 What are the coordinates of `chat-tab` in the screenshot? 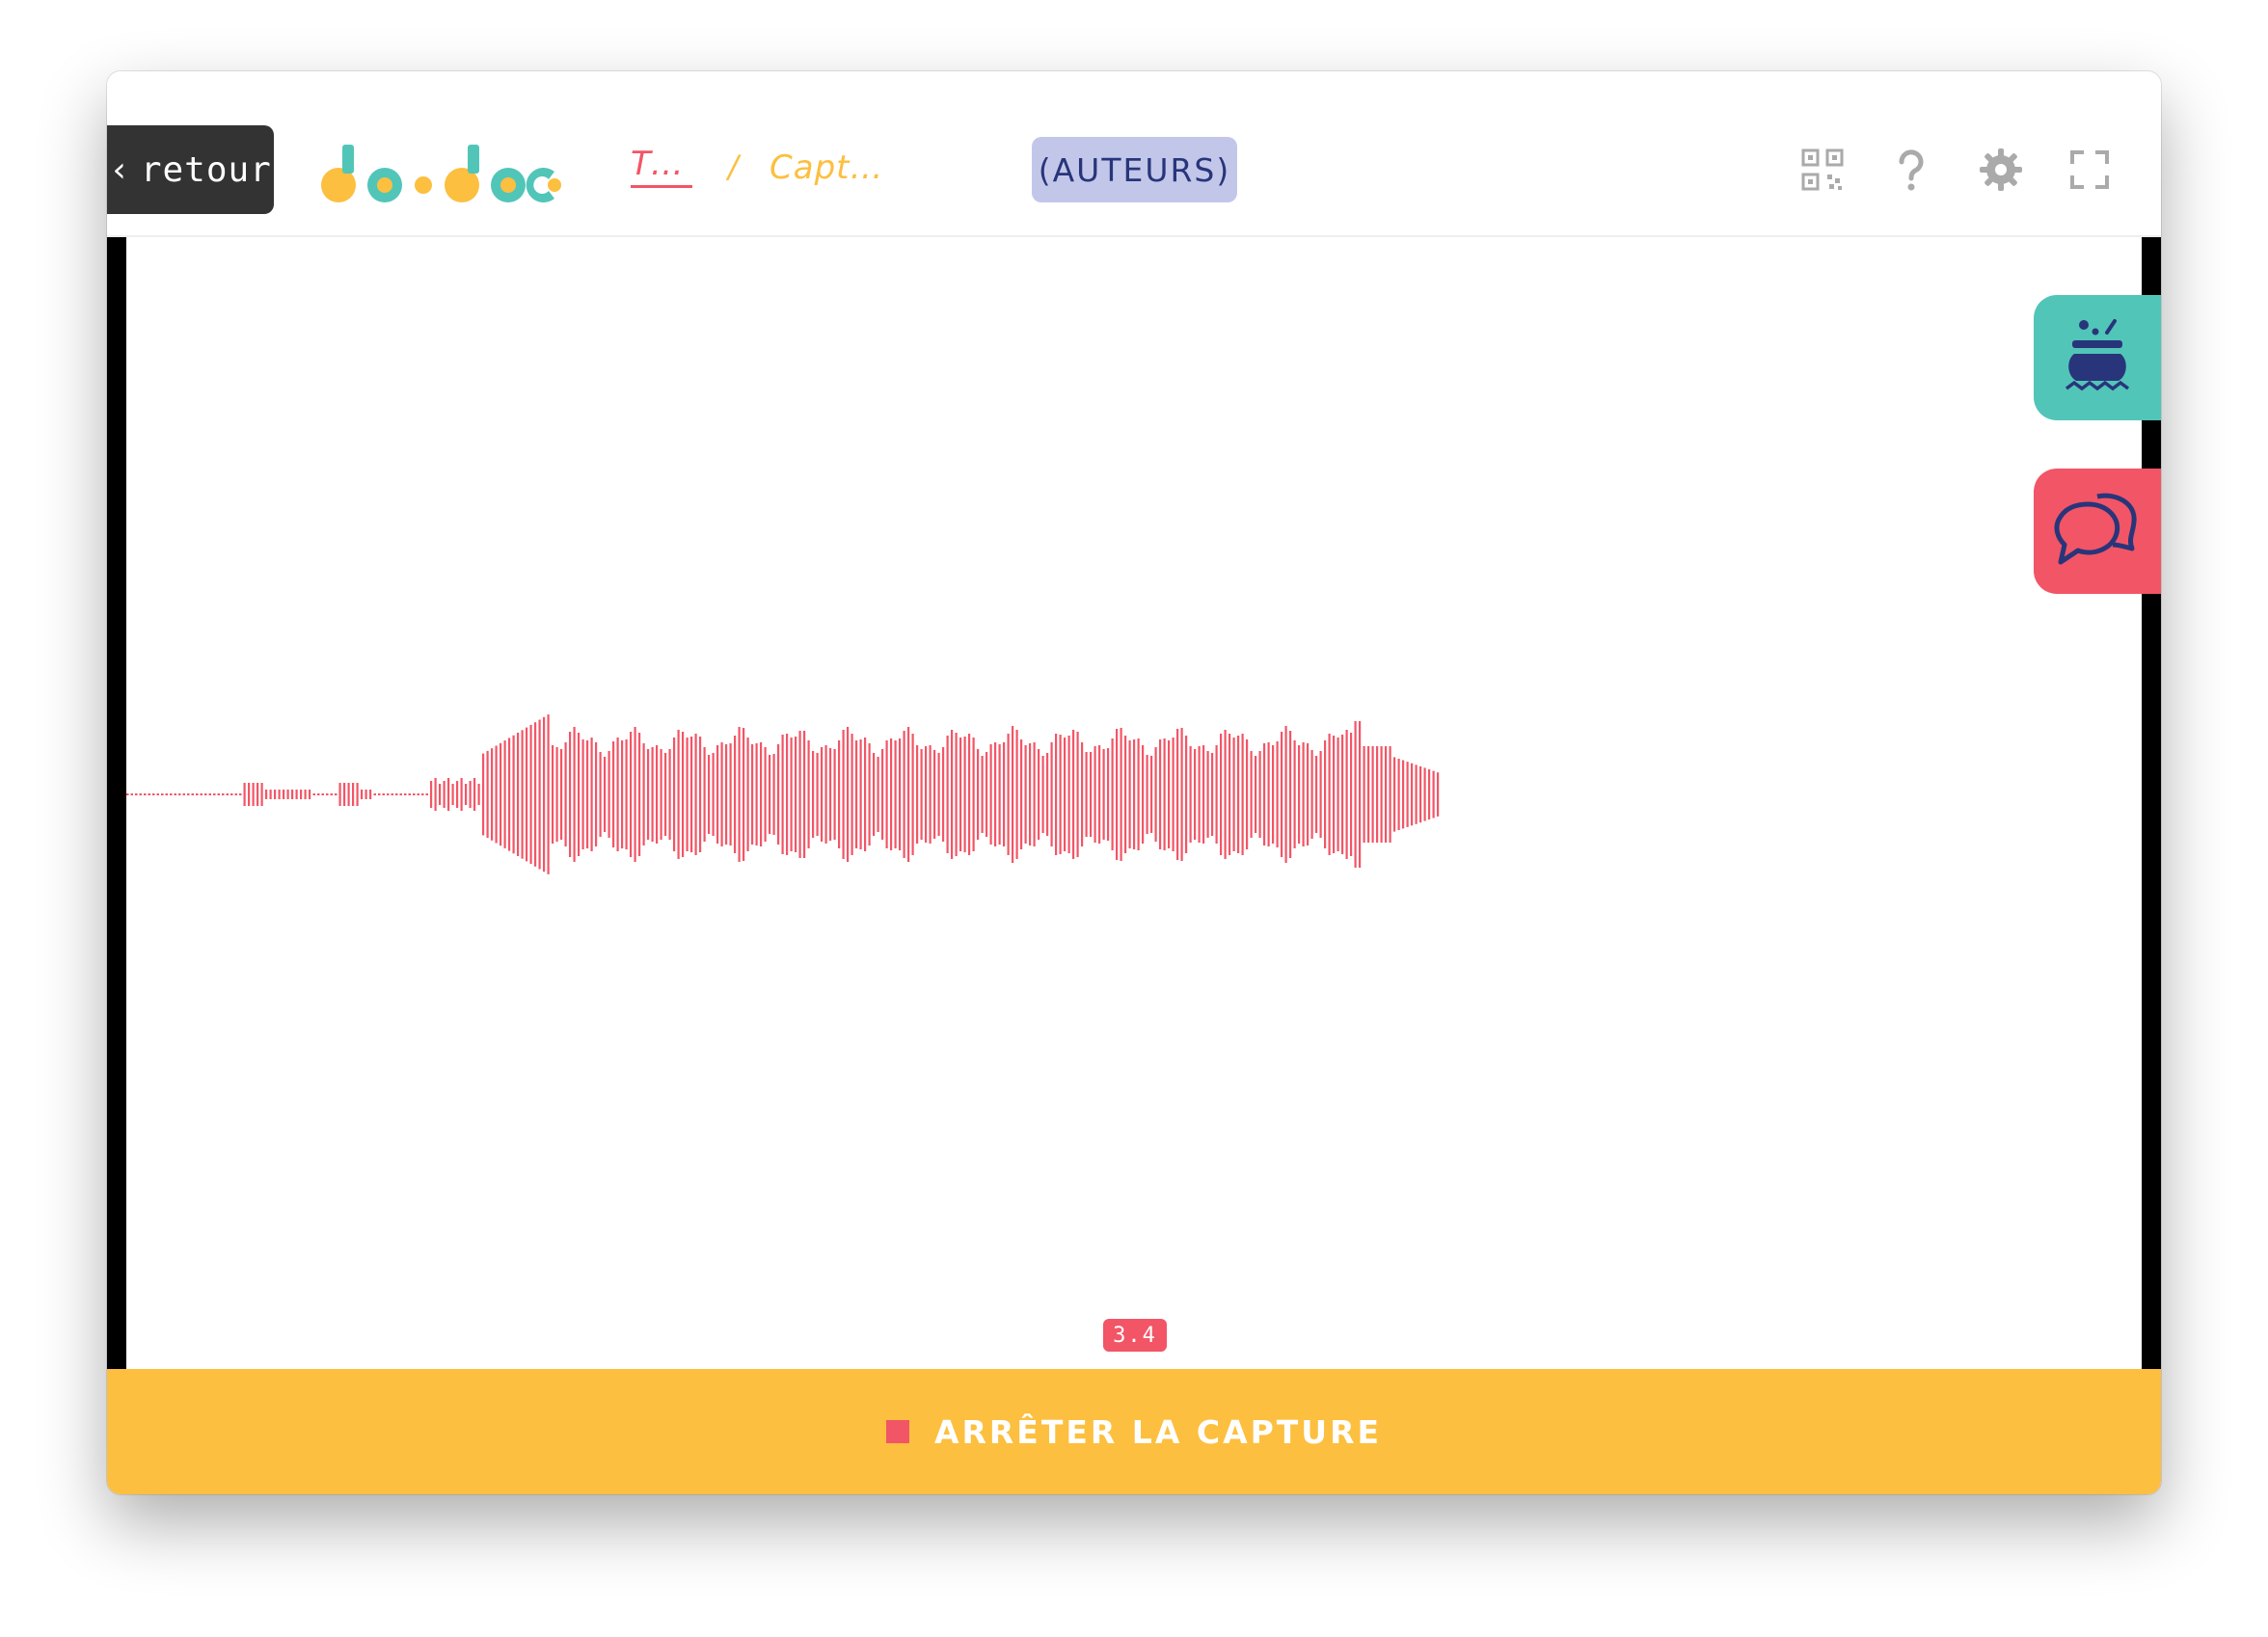 It's located at (2097, 531).